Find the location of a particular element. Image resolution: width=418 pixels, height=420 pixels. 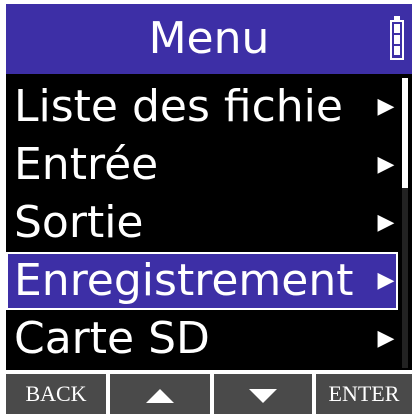

menu-item-output: Sortie ▶ is located at coordinates (202, 223).